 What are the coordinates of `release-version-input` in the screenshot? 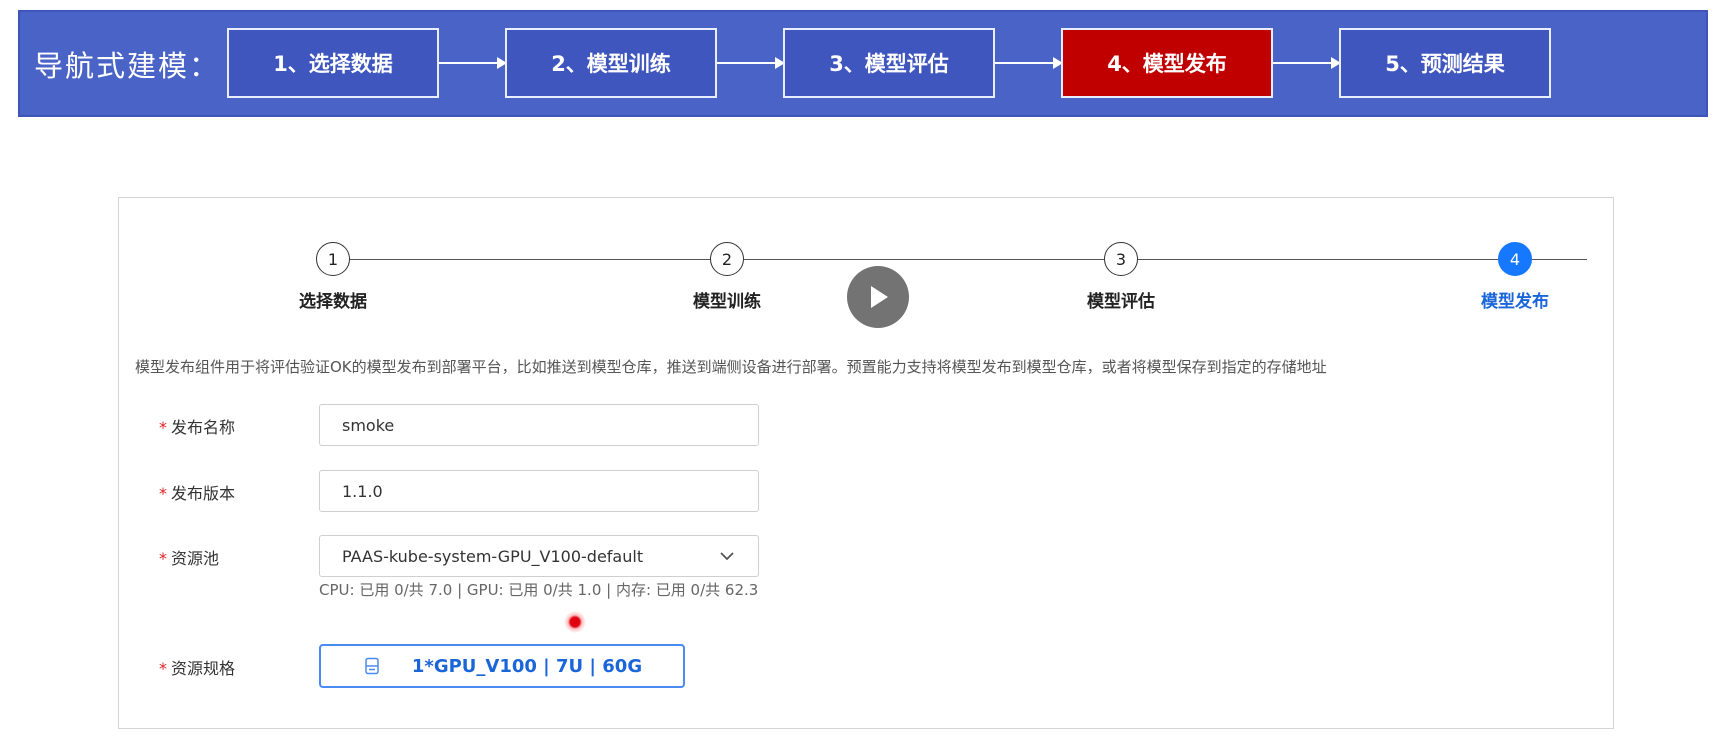 It's located at (539, 491).